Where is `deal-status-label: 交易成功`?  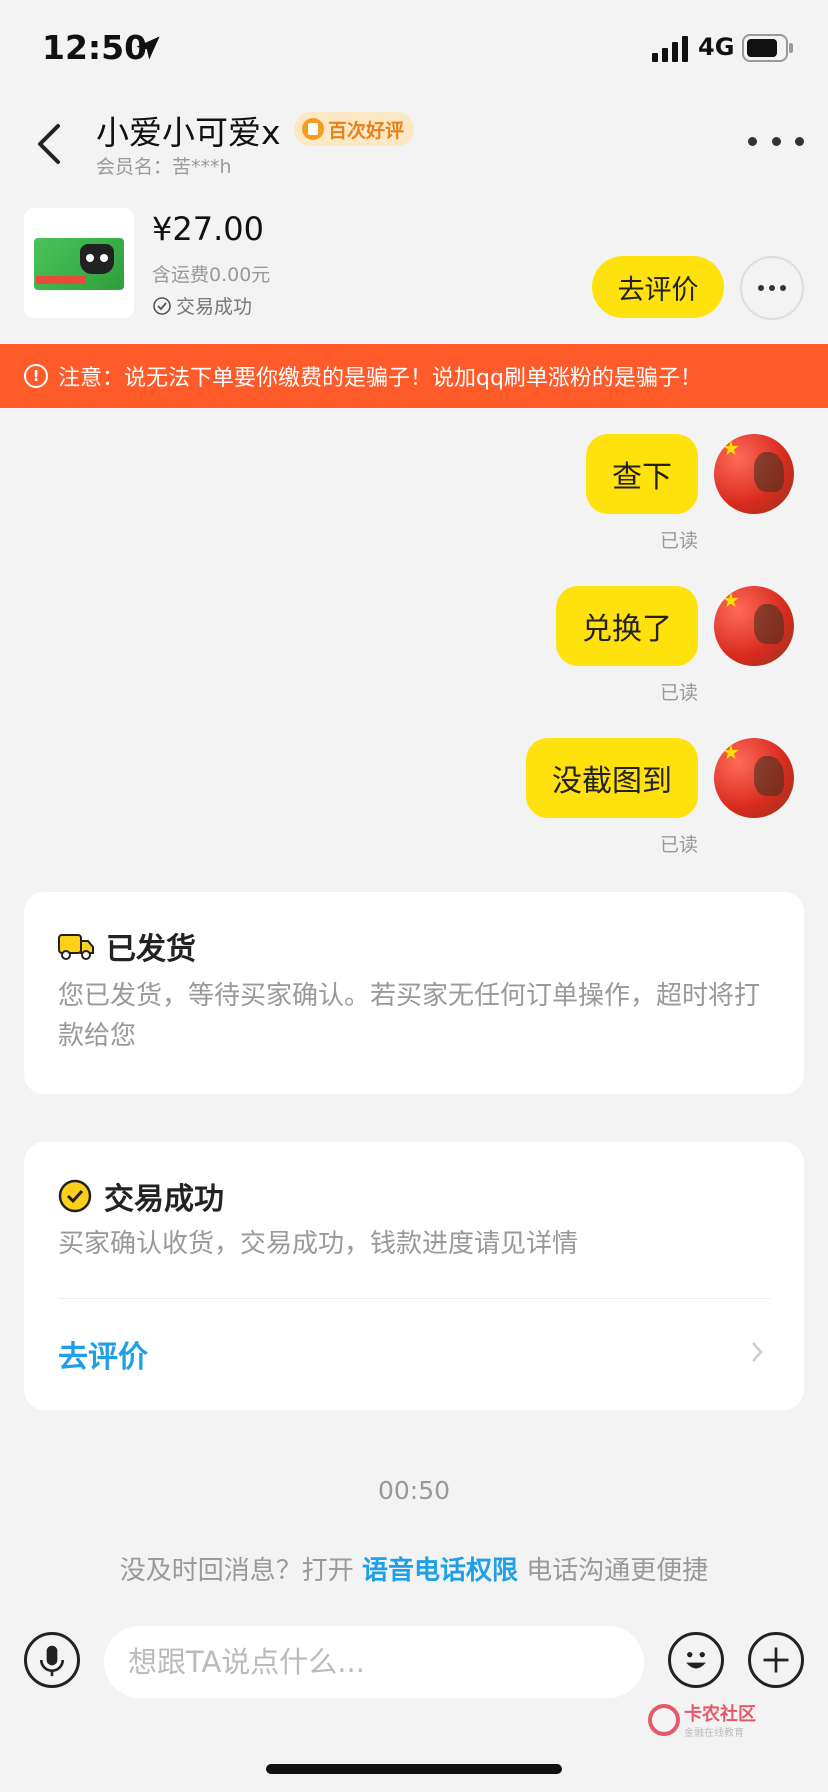 deal-status-label: 交易成功 is located at coordinates (214, 307).